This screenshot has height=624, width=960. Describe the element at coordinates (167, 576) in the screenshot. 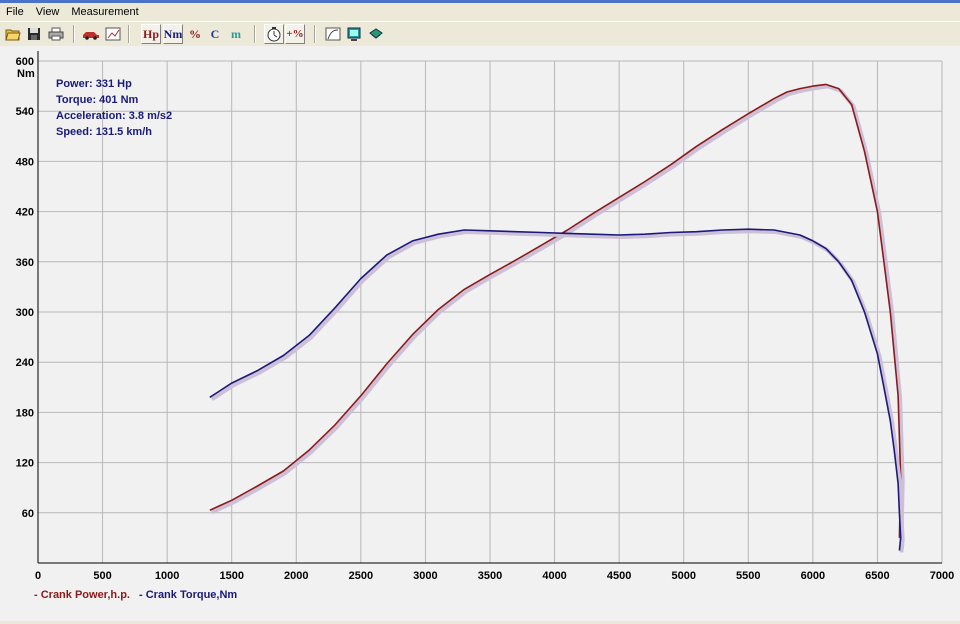

I see `x-tick-label: 1000` at that location.